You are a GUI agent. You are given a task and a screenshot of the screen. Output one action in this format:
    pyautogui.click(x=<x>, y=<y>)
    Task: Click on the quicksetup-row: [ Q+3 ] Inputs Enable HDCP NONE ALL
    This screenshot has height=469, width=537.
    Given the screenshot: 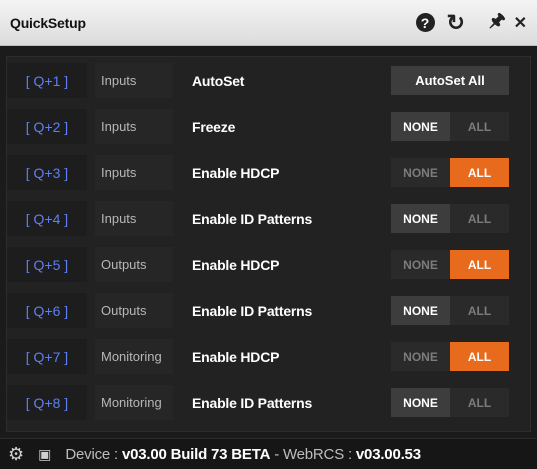 What is the action you would take?
    pyautogui.click(x=268, y=172)
    